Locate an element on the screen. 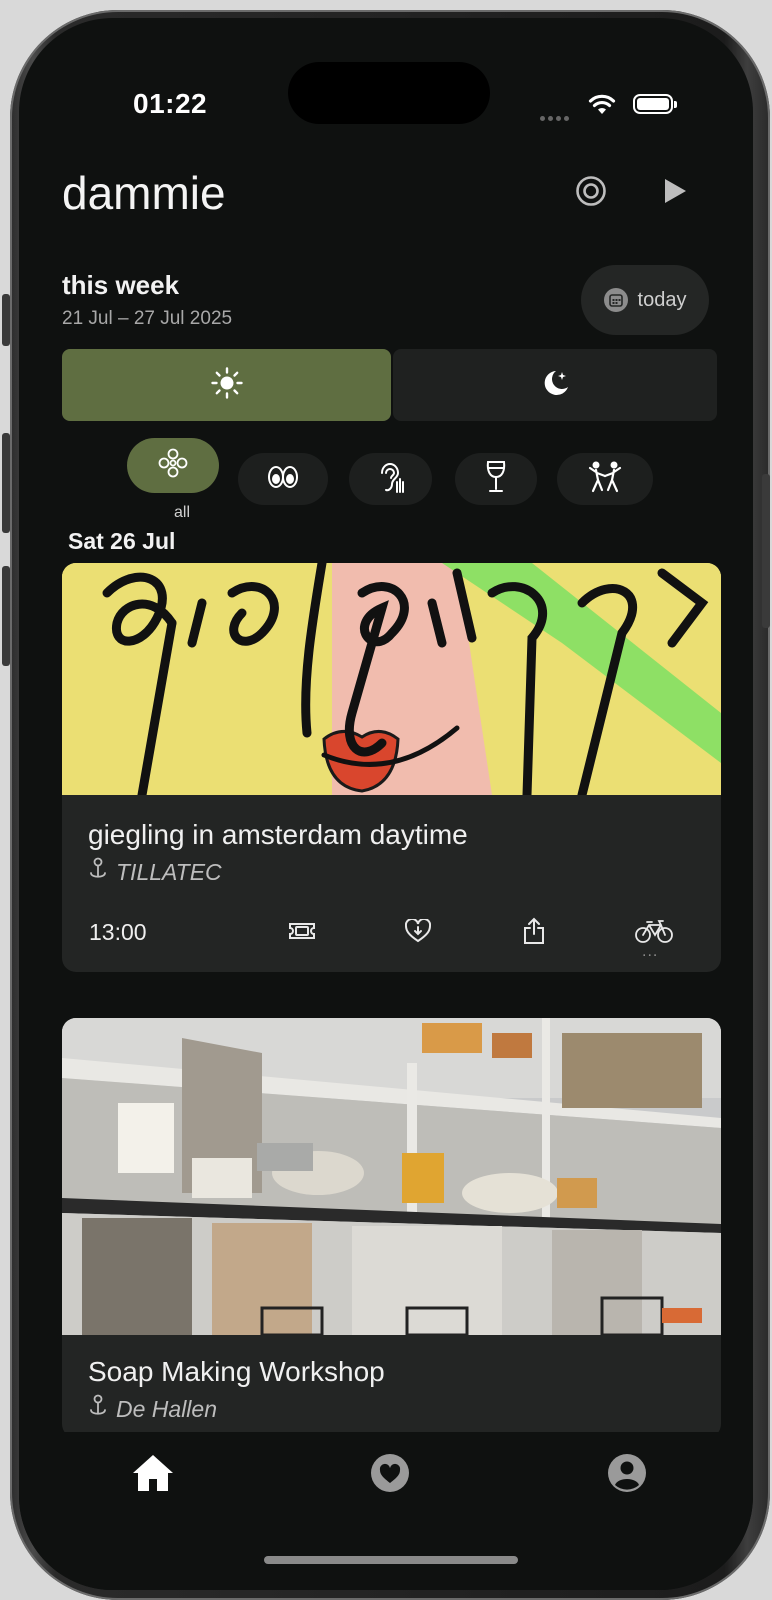 The width and height of the screenshot is (772, 1600). category-chip-dance is located at coordinates (605, 479).